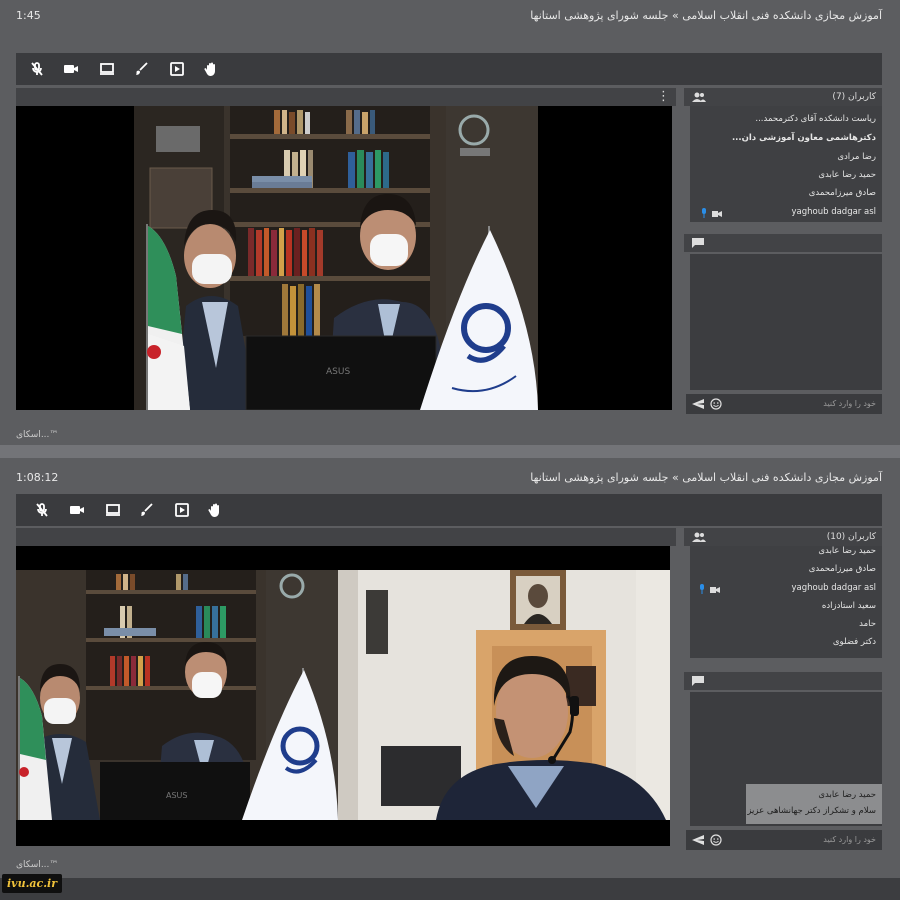 This screenshot has height=900, width=900. Describe the element at coordinates (663, 96) in the screenshot. I see `video-options-icon: ⋮` at that location.